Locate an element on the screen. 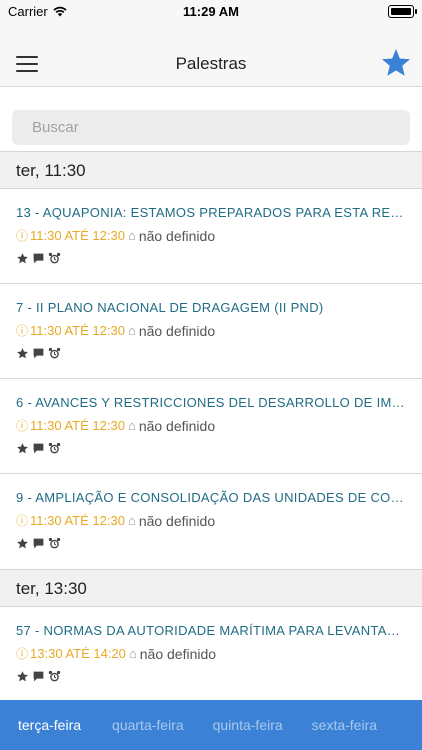  status-bar: Carrier 11:29 AM is located at coordinates (211, 12).